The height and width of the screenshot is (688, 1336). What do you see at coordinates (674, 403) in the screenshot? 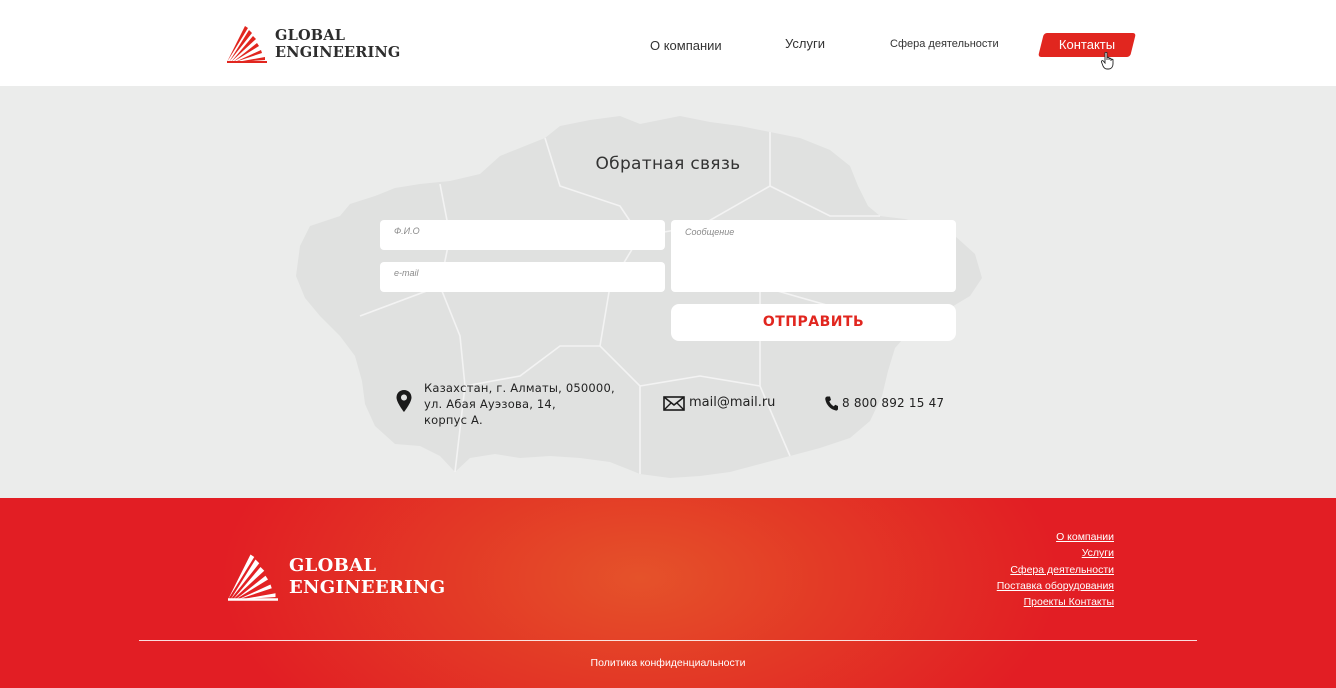
I see `envelope-icon` at bounding box center [674, 403].